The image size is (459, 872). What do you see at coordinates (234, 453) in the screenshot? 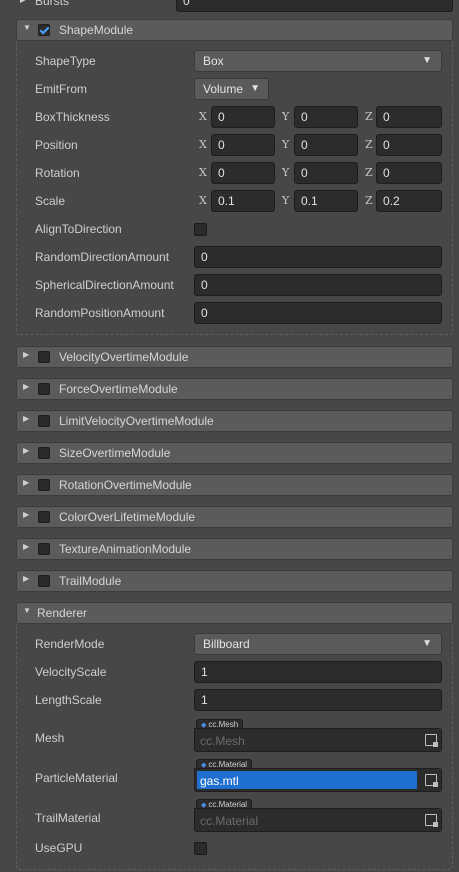
I see `size-overtime-module-header: ▶ SizeOvertimeModule` at bounding box center [234, 453].